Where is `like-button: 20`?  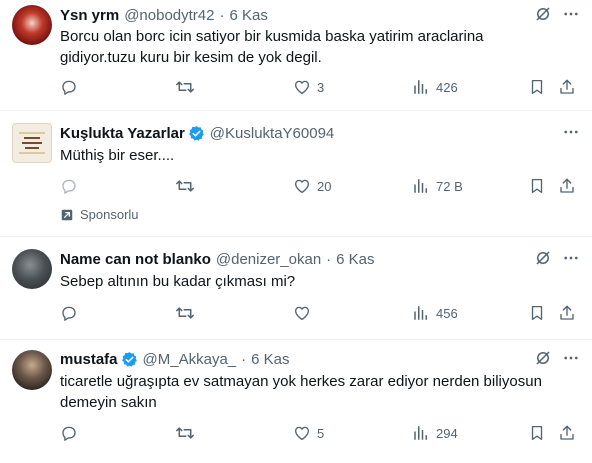
like-button: 20 is located at coordinates (312, 186).